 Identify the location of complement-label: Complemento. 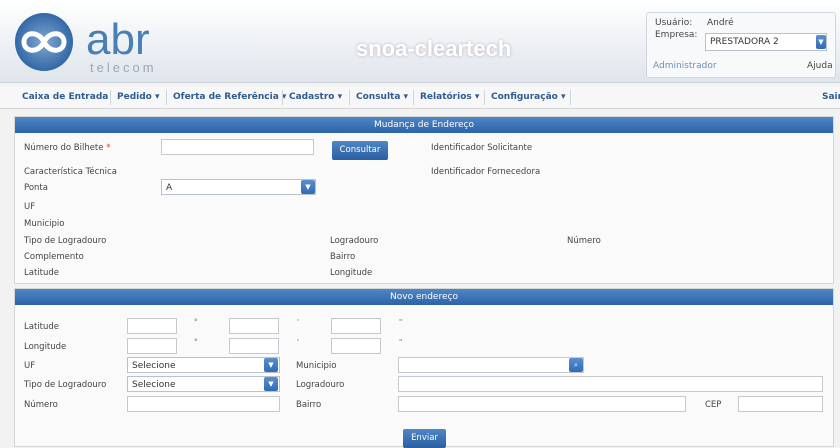
(54, 257).